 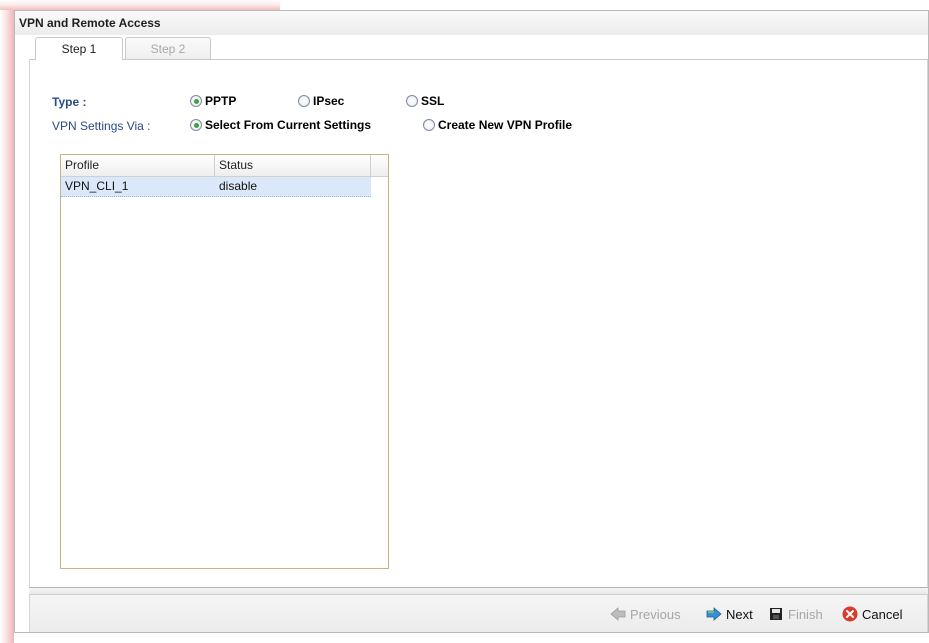 I want to click on cancel-x-icon, so click(x=850, y=614).